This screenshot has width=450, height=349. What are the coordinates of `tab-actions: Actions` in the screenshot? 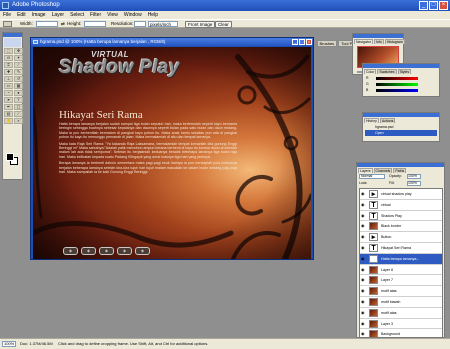 It's located at (387, 120).